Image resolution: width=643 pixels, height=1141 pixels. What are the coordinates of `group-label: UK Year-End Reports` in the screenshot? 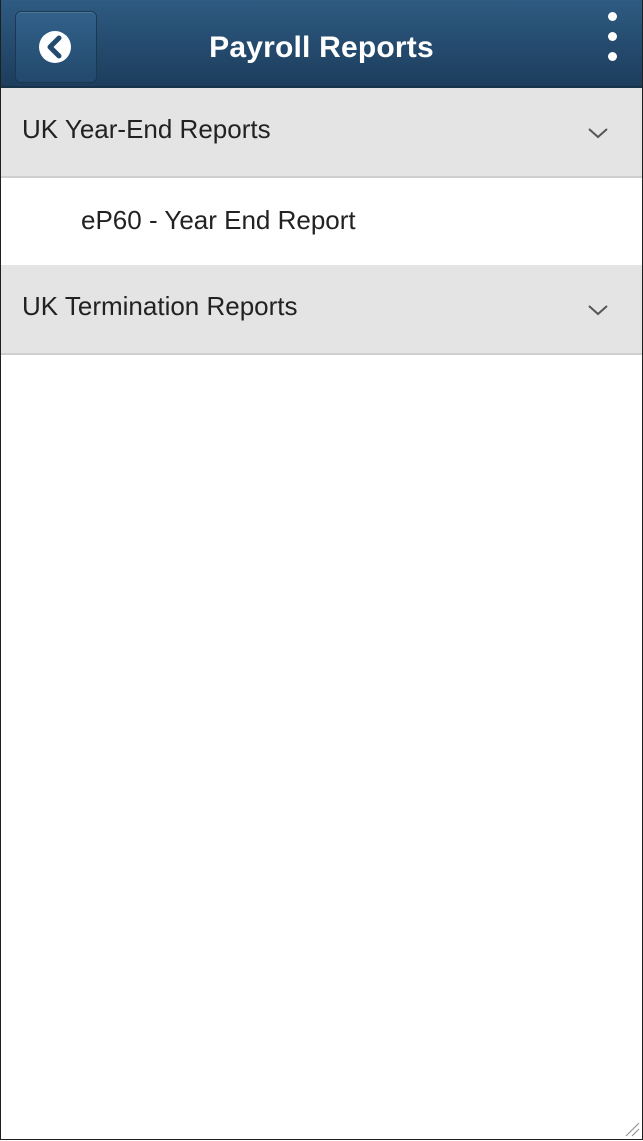 It's located at (146, 129).